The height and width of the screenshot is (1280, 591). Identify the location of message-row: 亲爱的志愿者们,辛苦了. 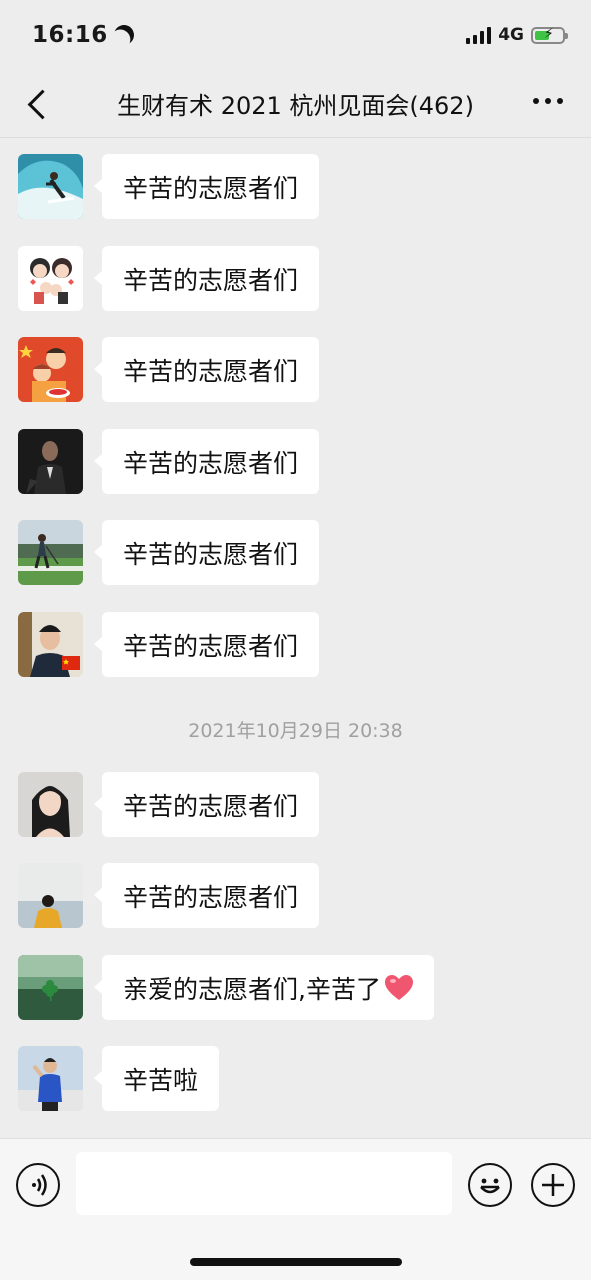
(226, 987).